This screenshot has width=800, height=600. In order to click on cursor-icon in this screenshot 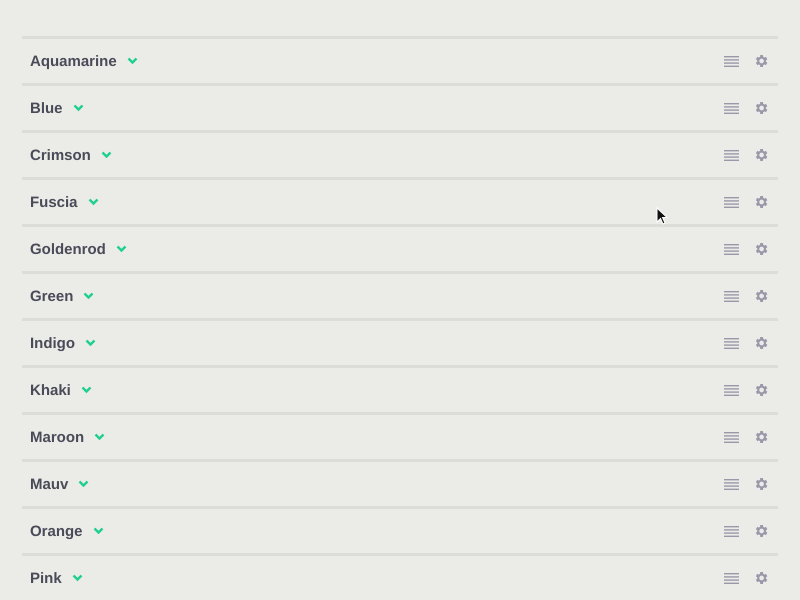, I will do `click(662, 216)`.